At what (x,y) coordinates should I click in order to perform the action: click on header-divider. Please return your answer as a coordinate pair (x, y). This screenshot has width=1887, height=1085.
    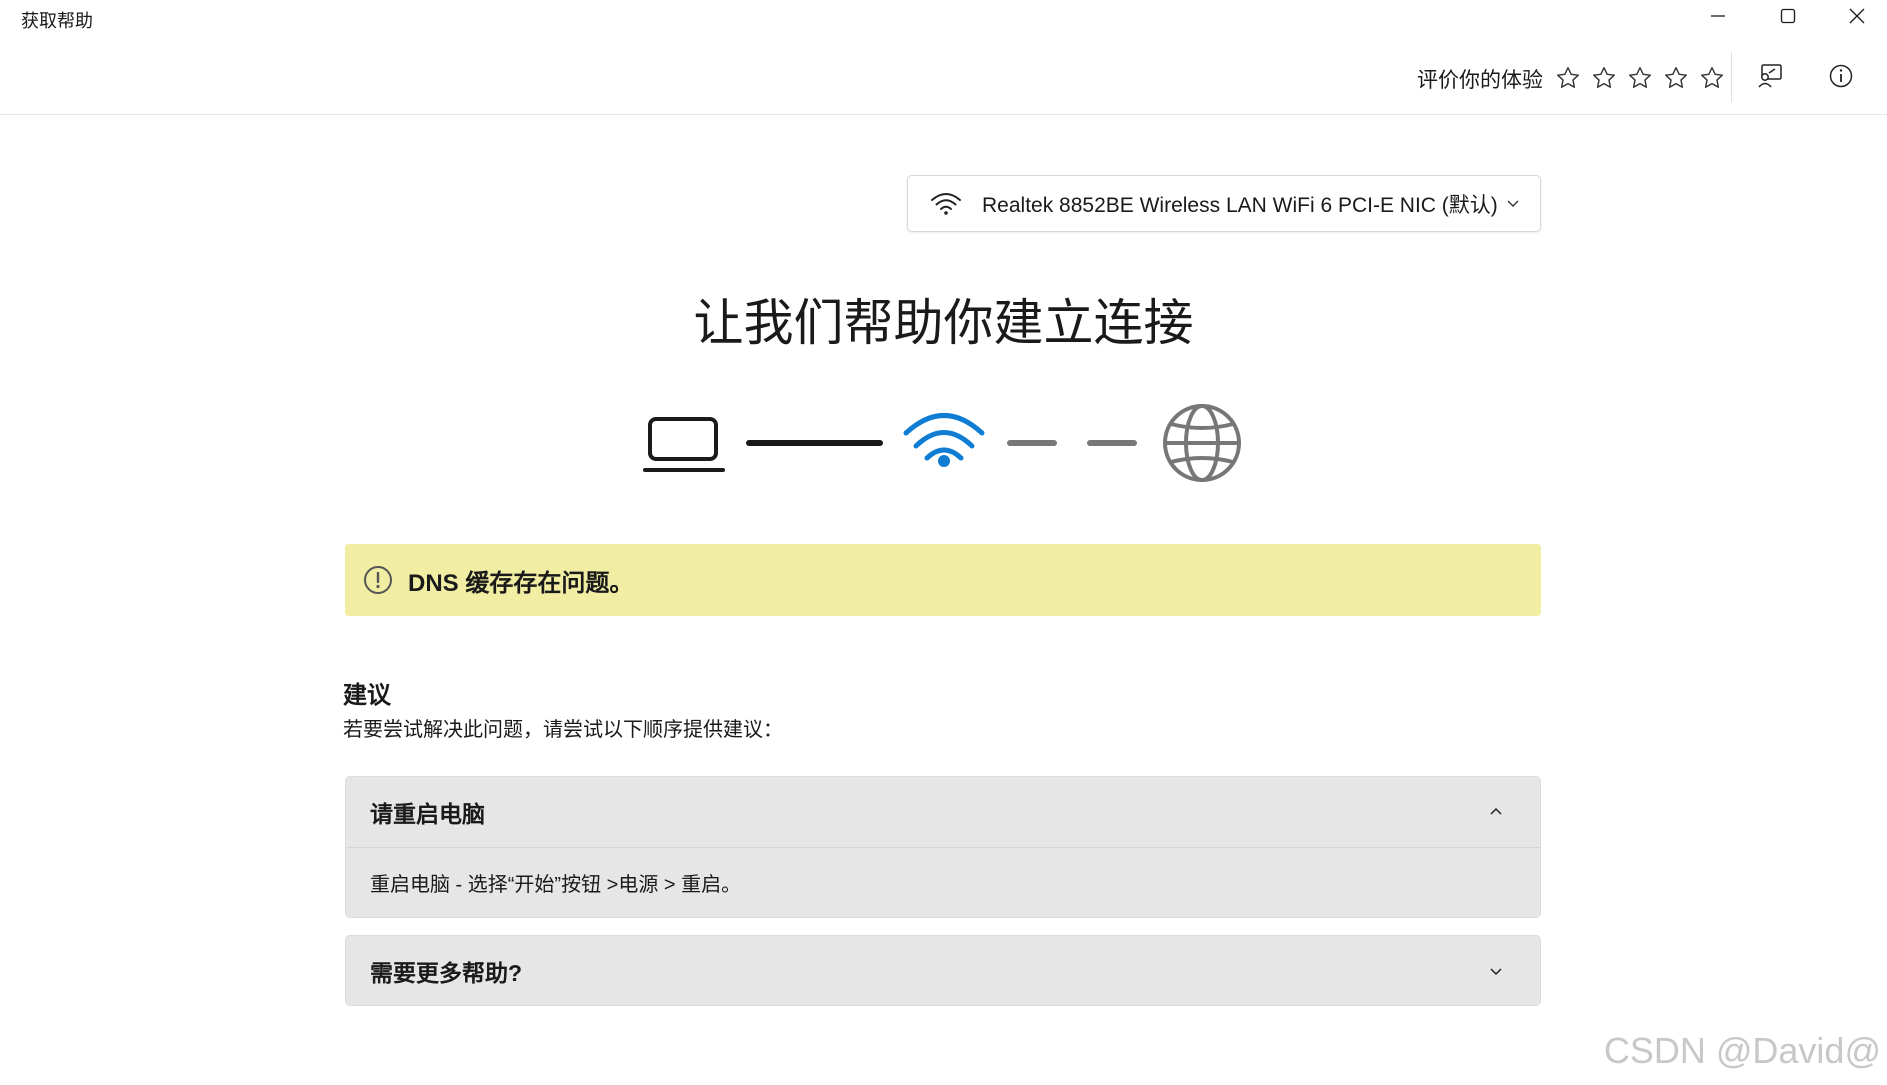
    Looking at the image, I should click on (1731, 77).